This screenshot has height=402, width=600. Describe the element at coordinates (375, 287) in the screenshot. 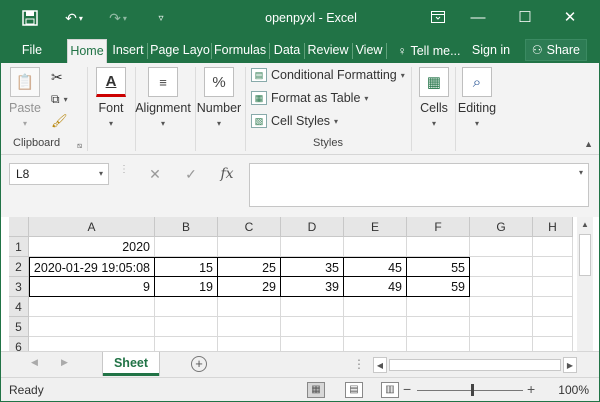

I see `cell-E3: 49` at that location.